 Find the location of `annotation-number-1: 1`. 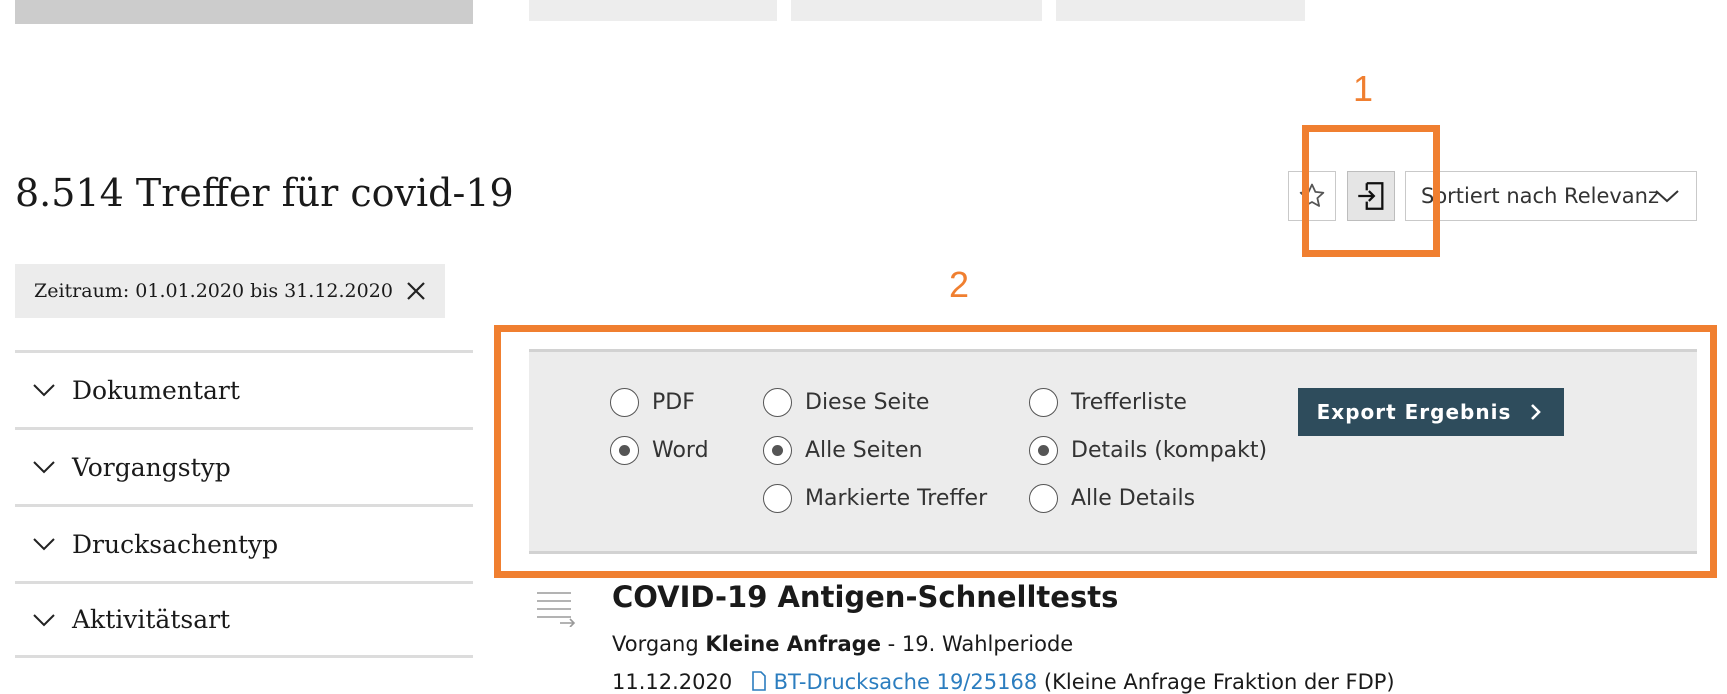

annotation-number-1: 1 is located at coordinates (1363, 88).